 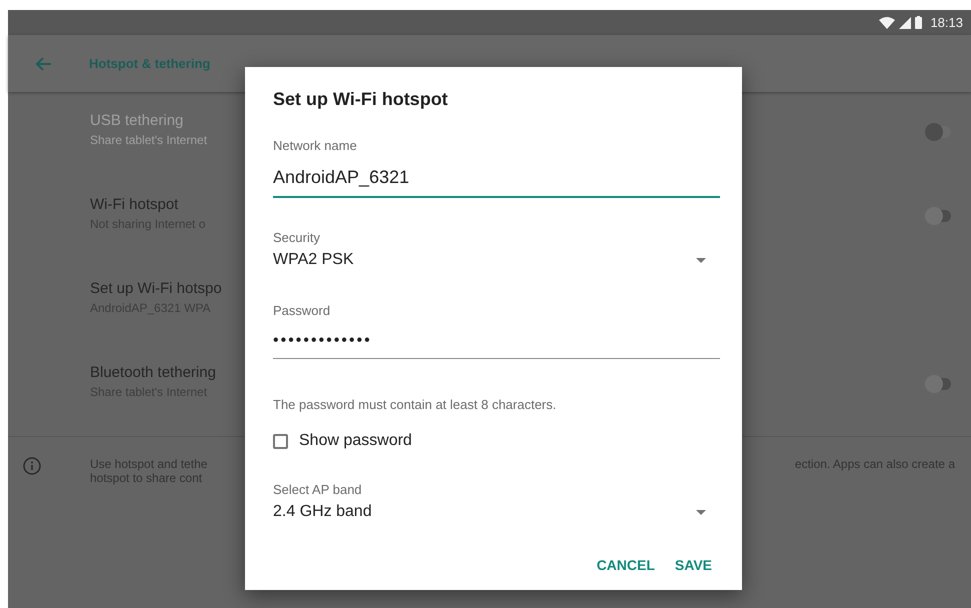 I want to click on screen-title: Hotspot & tethering, so click(x=149, y=63).